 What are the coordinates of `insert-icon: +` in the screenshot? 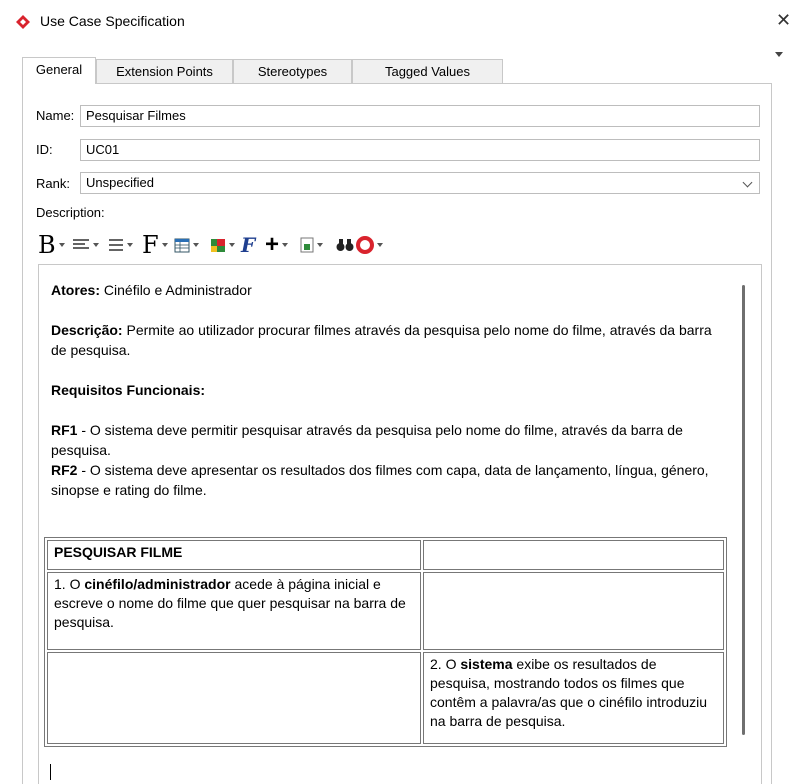 It's located at (277, 244).